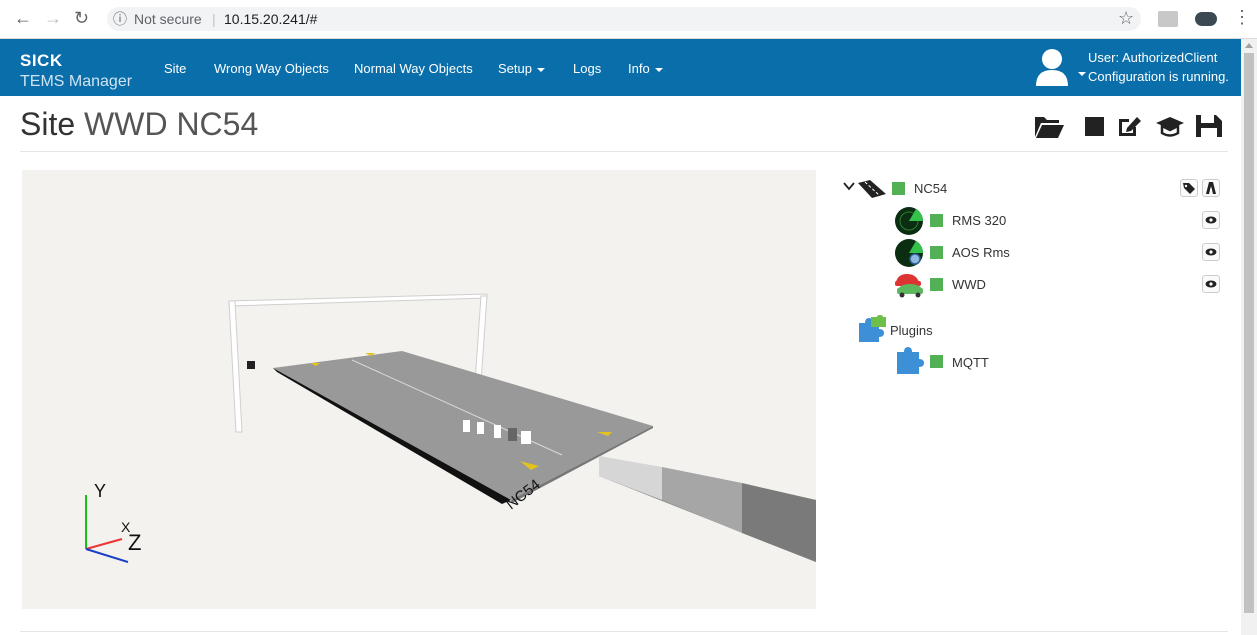 This screenshot has width=1257, height=635. Describe the element at coordinates (81, 18) in the screenshot. I see `reload-icon: ↻` at that location.